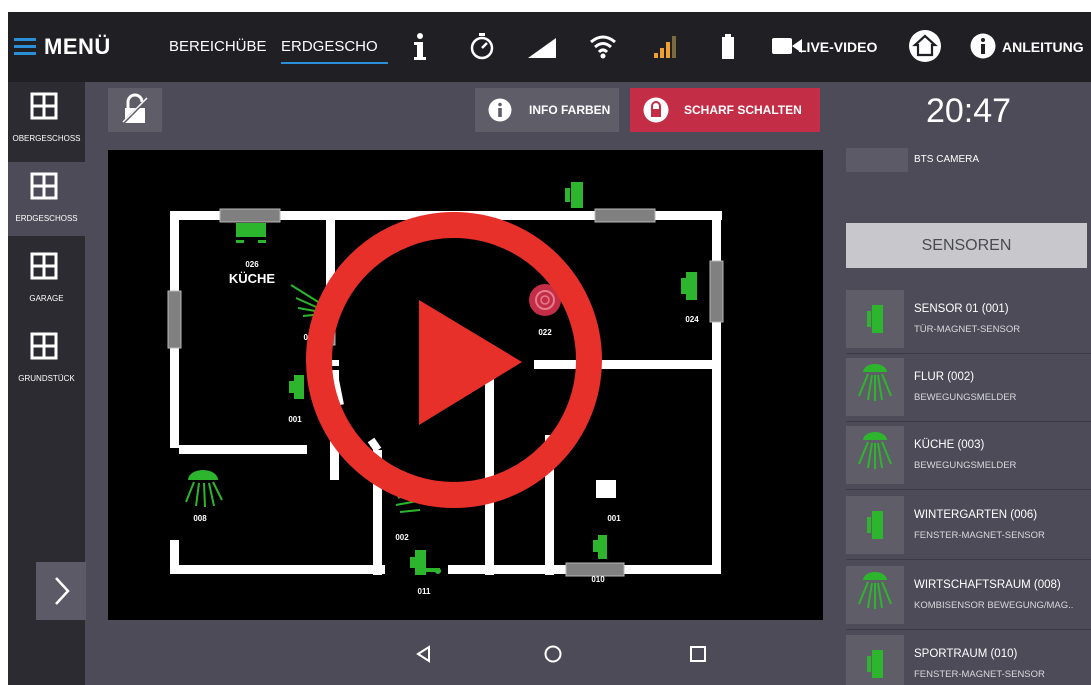 The height and width of the screenshot is (685, 1091). Describe the element at coordinates (665, 47) in the screenshot. I see `cell-signal-icon` at that location.